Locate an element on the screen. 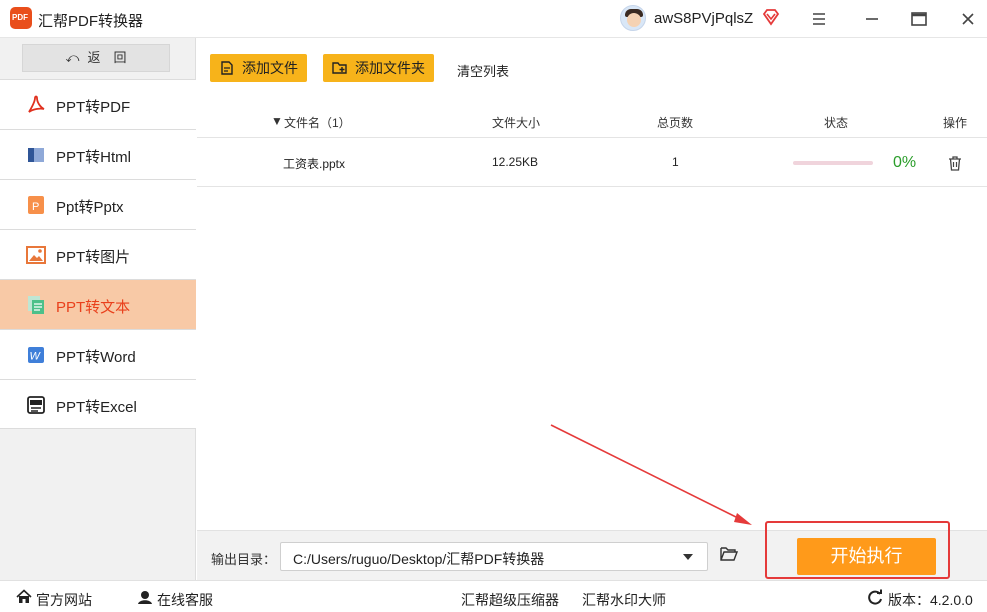  sidebar-item-ppt-to-excel: PPT转Excel is located at coordinates (98, 404).